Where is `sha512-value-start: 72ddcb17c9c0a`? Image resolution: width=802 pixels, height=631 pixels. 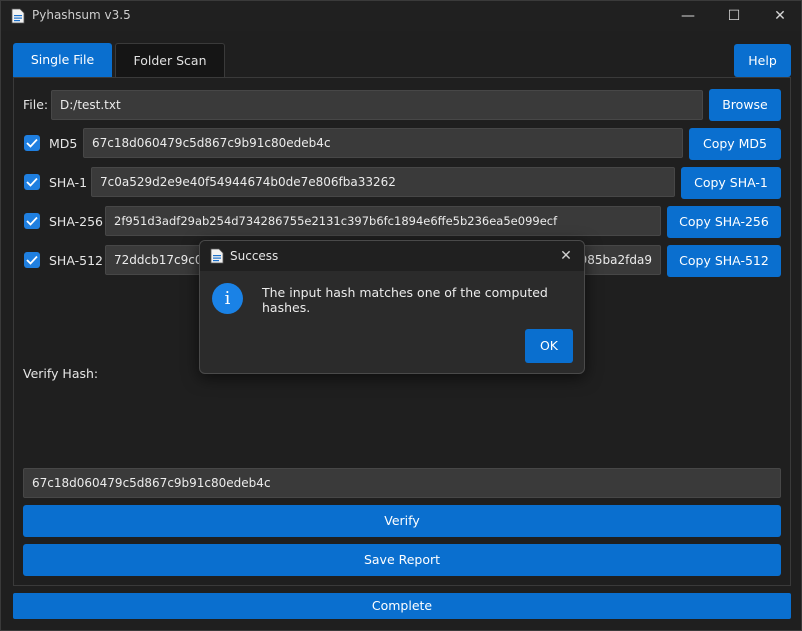
sha512-value-start: 72ddcb17c9c0a is located at coordinates (162, 260).